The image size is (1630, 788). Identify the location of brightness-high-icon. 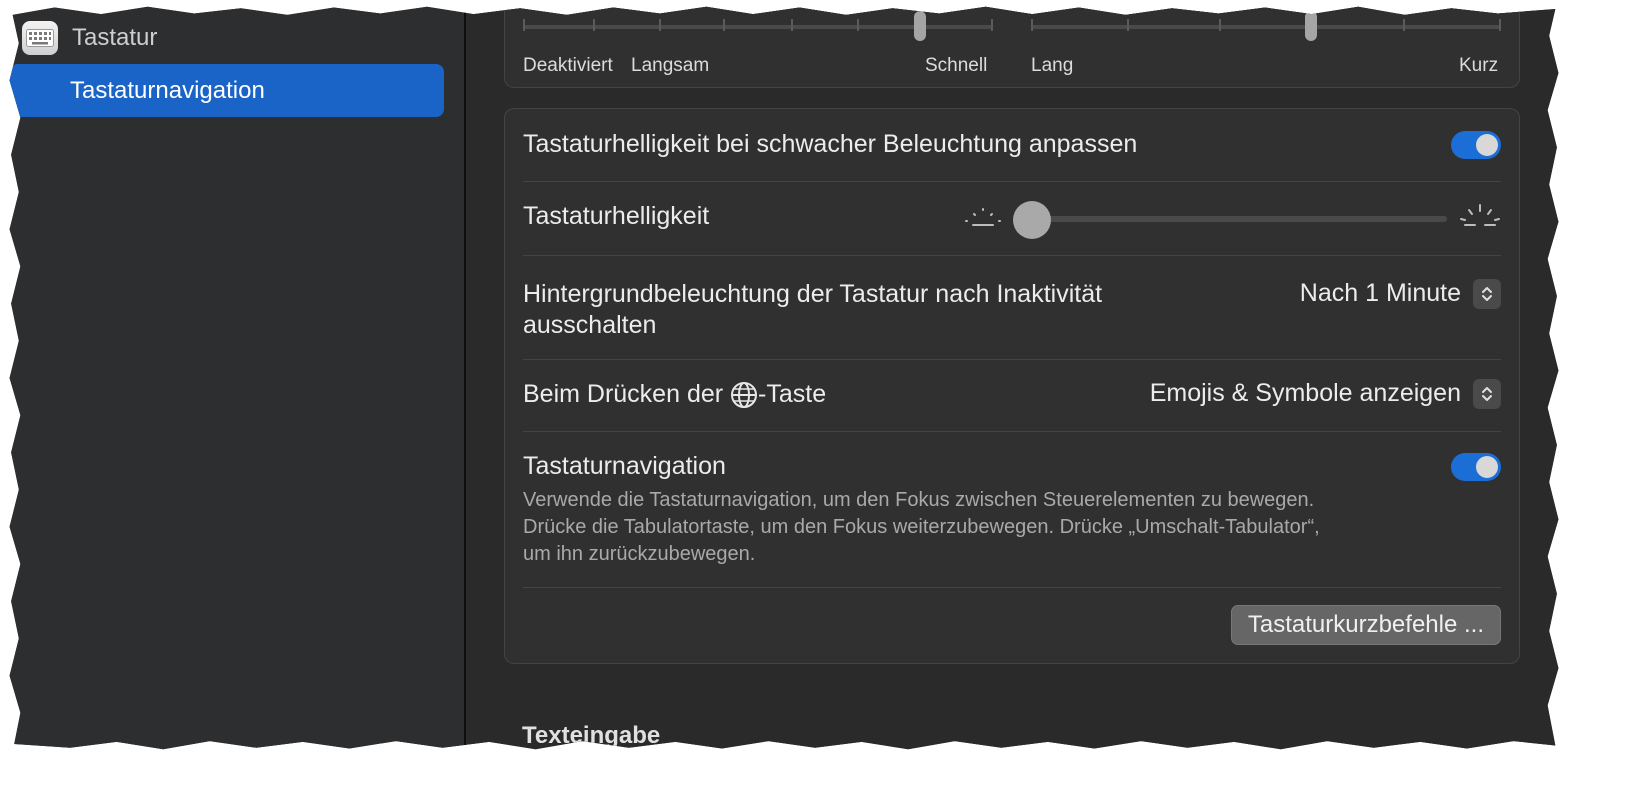
(1480, 215).